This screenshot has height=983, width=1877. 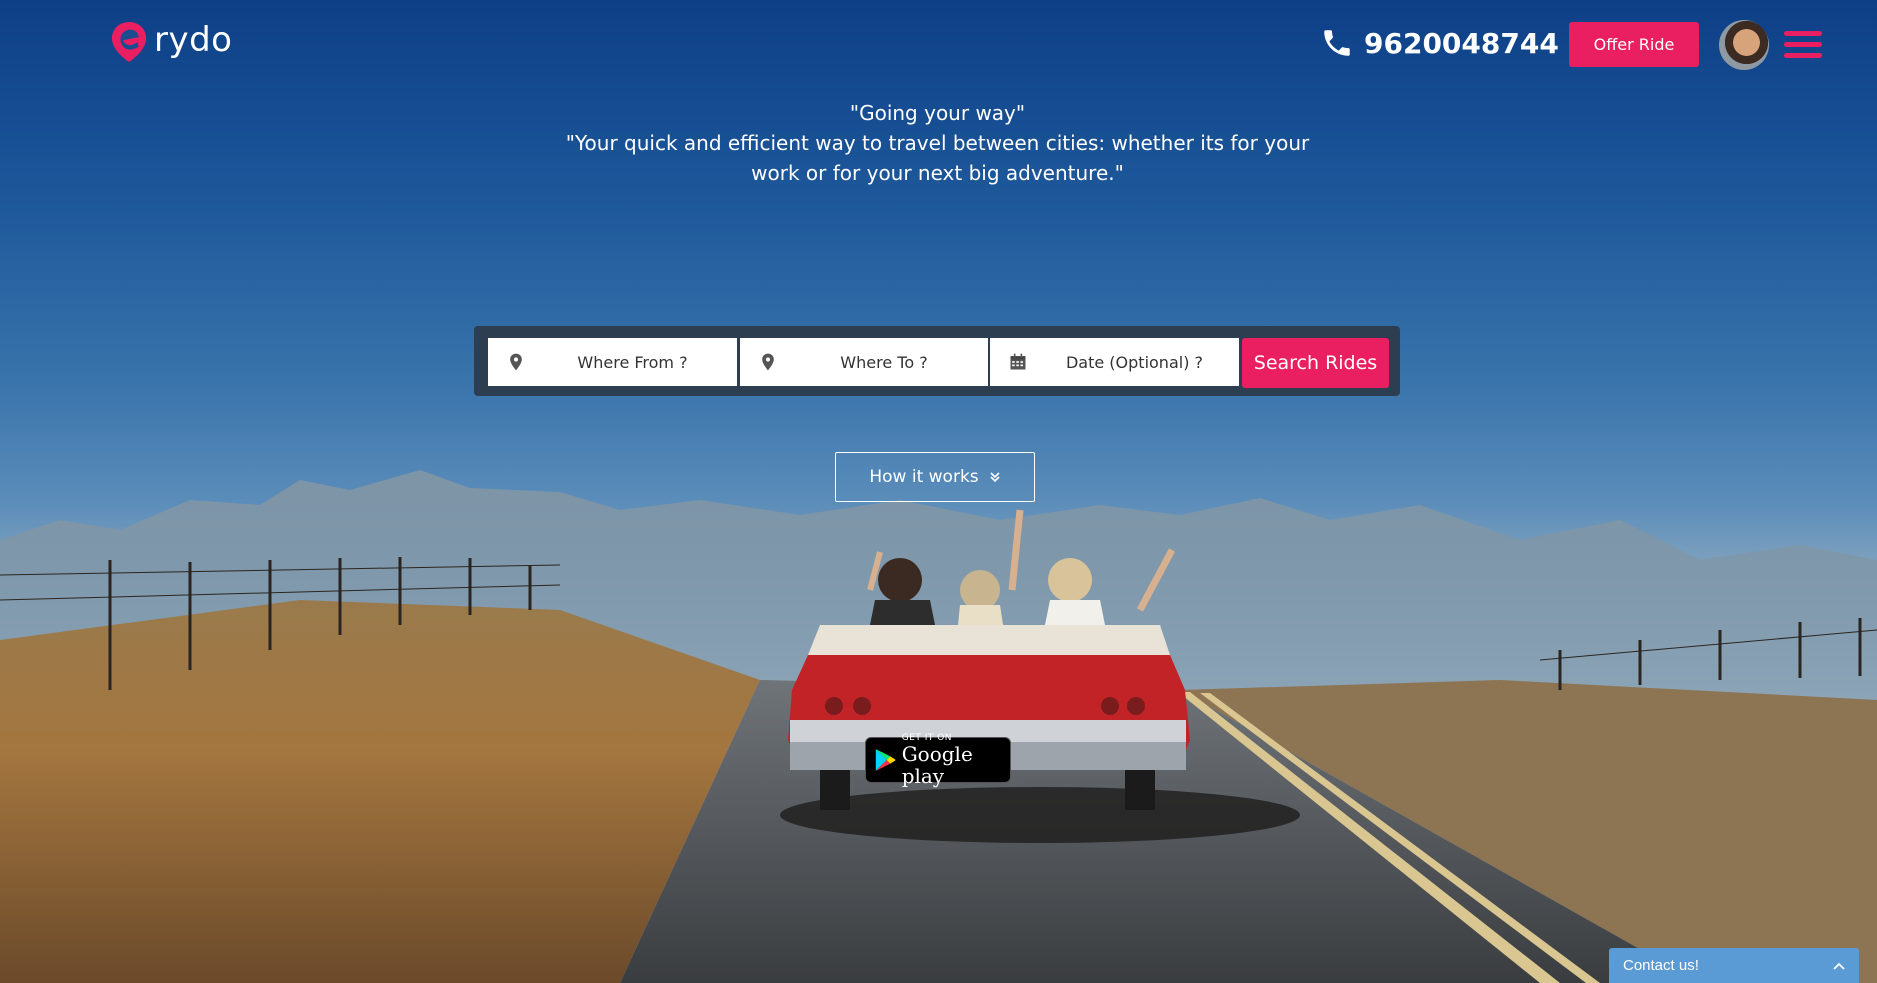 I want to click on phone-contact: 9620048744, so click(x=1439, y=43).